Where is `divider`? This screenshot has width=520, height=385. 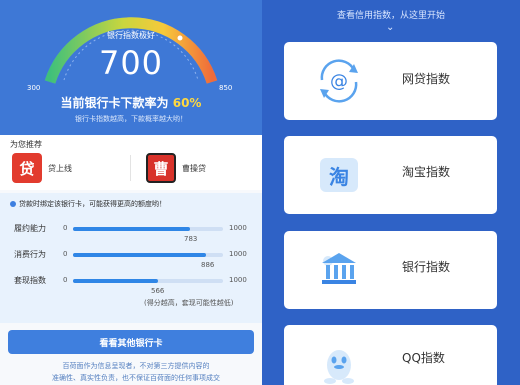 divider is located at coordinates (130, 168).